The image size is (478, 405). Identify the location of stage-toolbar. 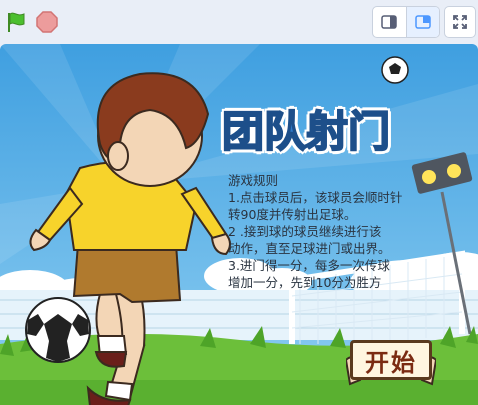
(239, 22).